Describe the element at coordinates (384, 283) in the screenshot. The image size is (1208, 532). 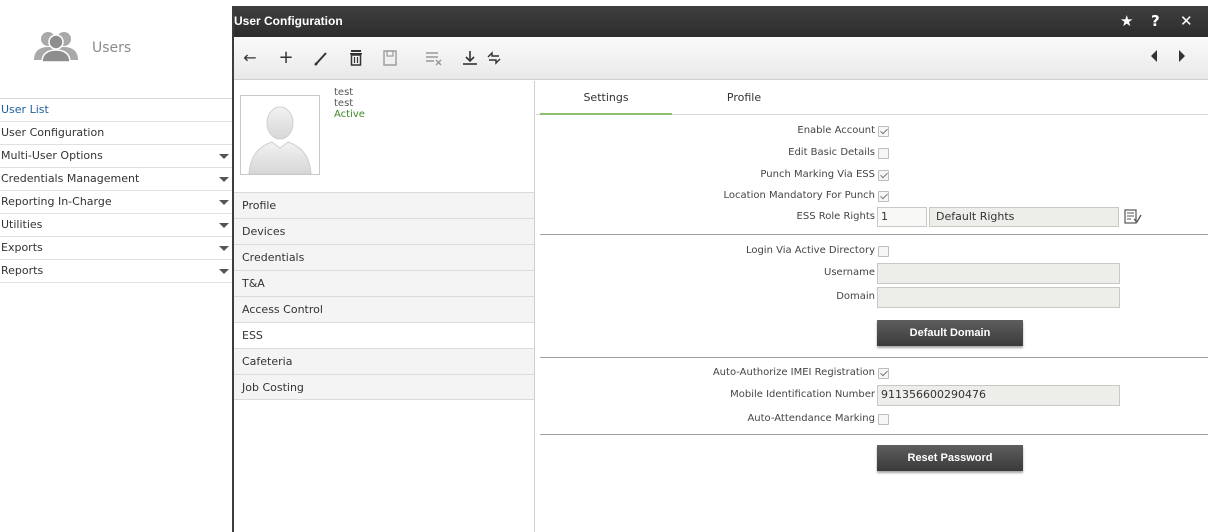
I see `section-ta: T&A` at that location.